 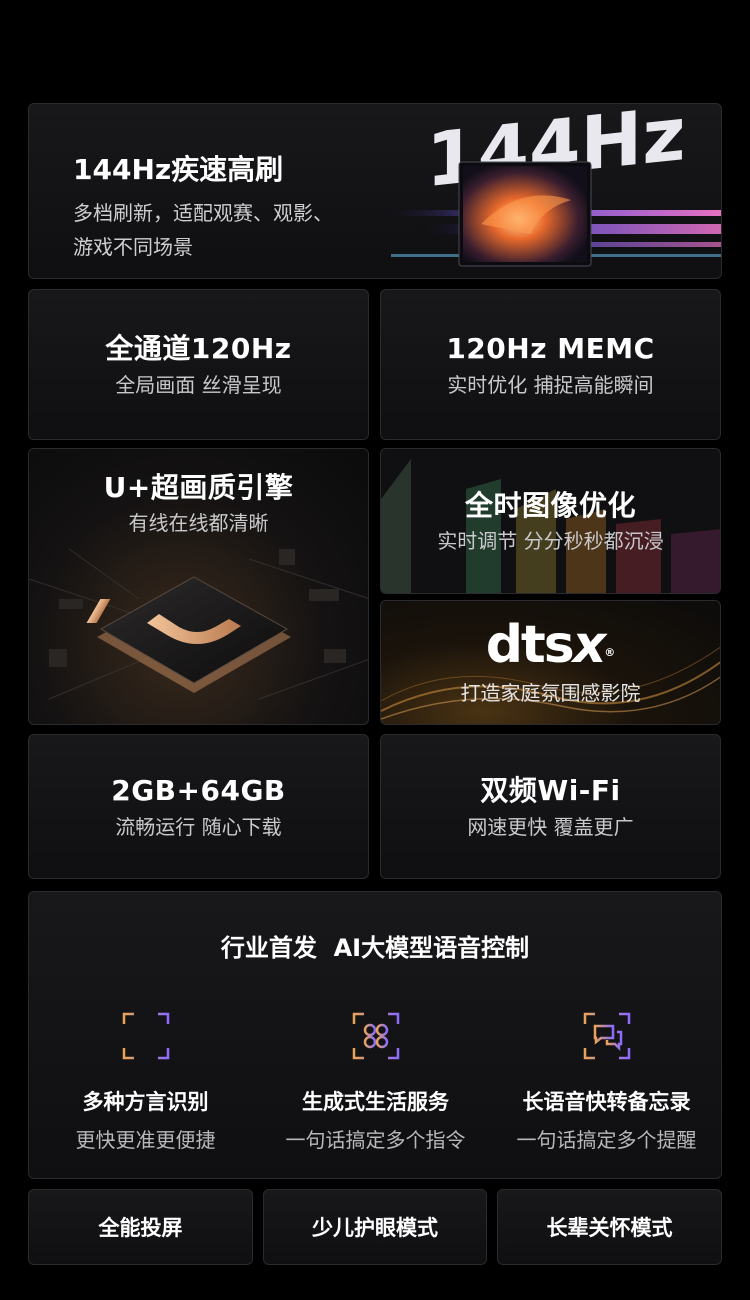 I want to click on elder-care-tile: 长辈关怀模式, so click(x=609, y=1227).